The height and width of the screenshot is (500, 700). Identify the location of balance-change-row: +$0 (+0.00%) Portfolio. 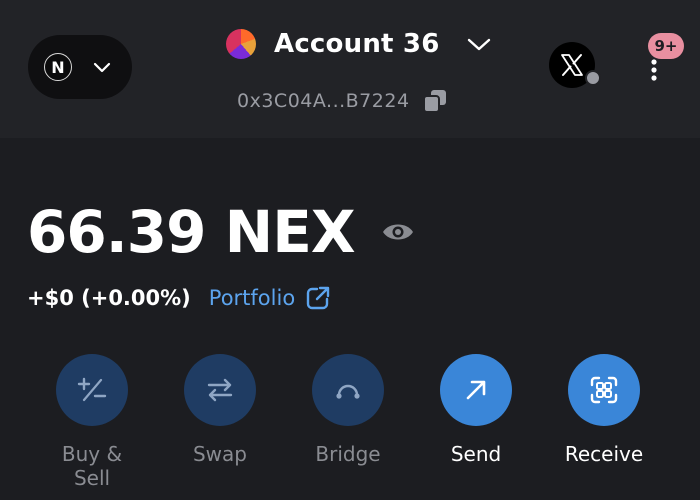
(179, 298).